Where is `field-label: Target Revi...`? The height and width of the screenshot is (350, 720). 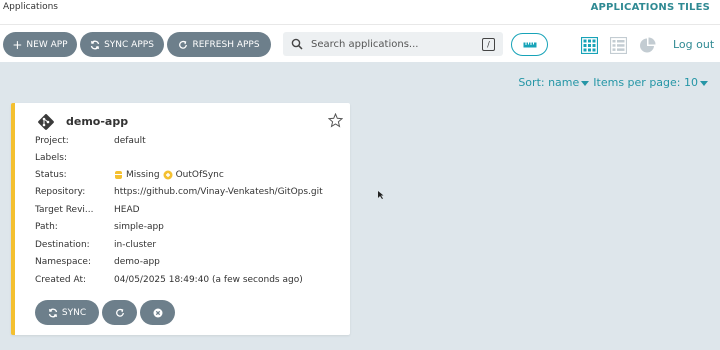 field-label: Target Revi... is located at coordinates (64, 210).